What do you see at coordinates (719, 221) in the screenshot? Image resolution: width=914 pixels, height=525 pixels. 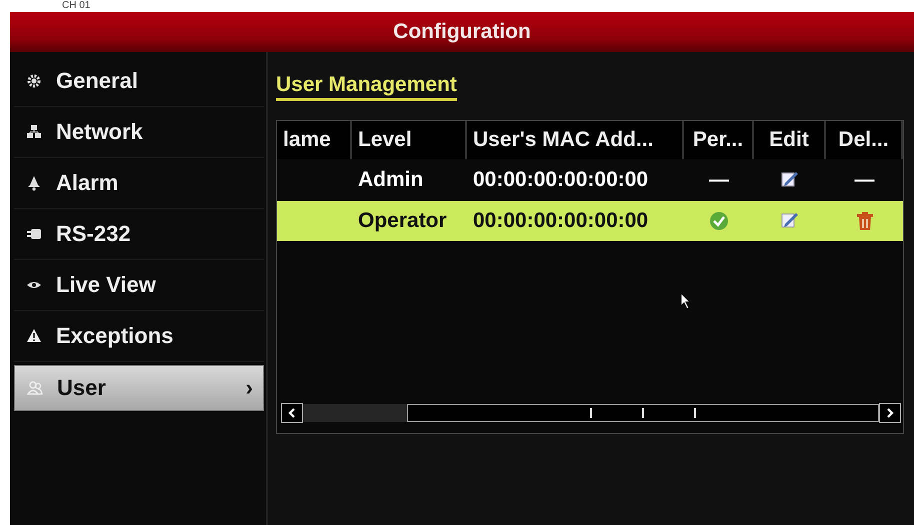 I see `check-icon` at bounding box center [719, 221].